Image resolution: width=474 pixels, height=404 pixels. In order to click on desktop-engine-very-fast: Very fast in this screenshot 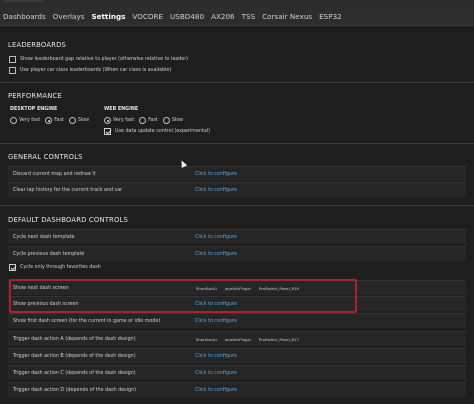, I will do `click(25, 120)`.